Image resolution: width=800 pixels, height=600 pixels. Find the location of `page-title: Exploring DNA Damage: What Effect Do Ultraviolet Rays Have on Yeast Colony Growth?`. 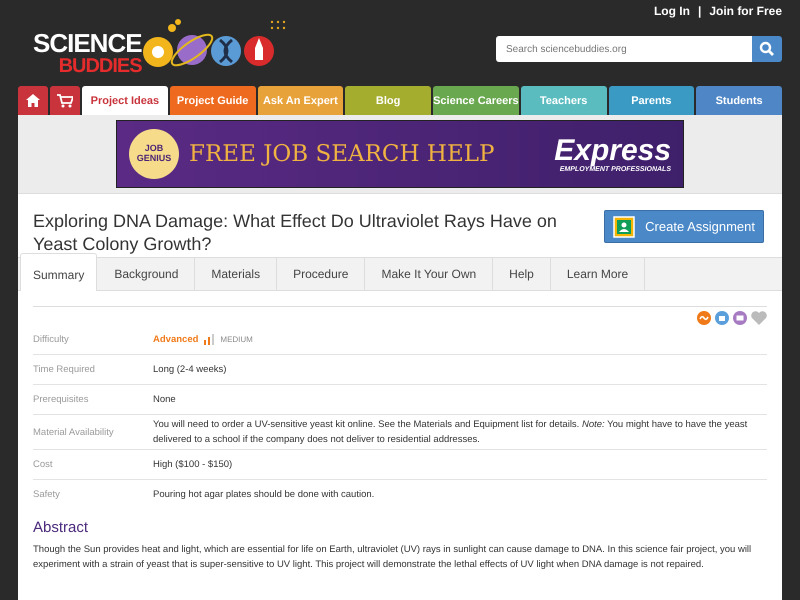

page-title: Exploring DNA Damage: What Effect Do Ultraviolet Rays Have on Yeast Colony Growth? is located at coordinates (295, 233).